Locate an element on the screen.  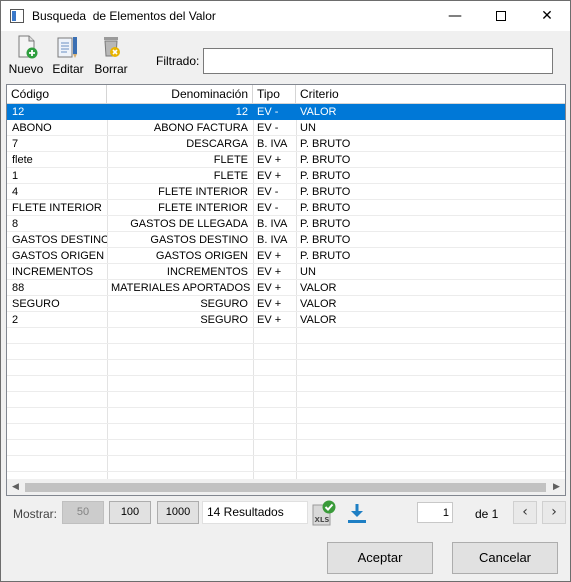
chevron-right-icon: › is located at coordinates (554, 512).